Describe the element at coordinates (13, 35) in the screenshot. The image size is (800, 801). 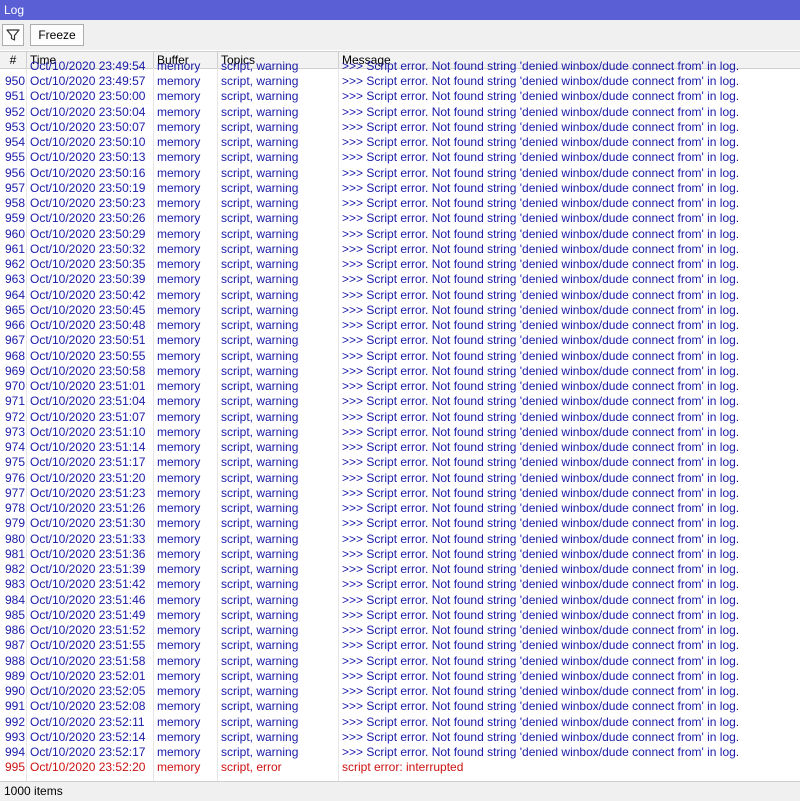
I see `filter-button` at that location.